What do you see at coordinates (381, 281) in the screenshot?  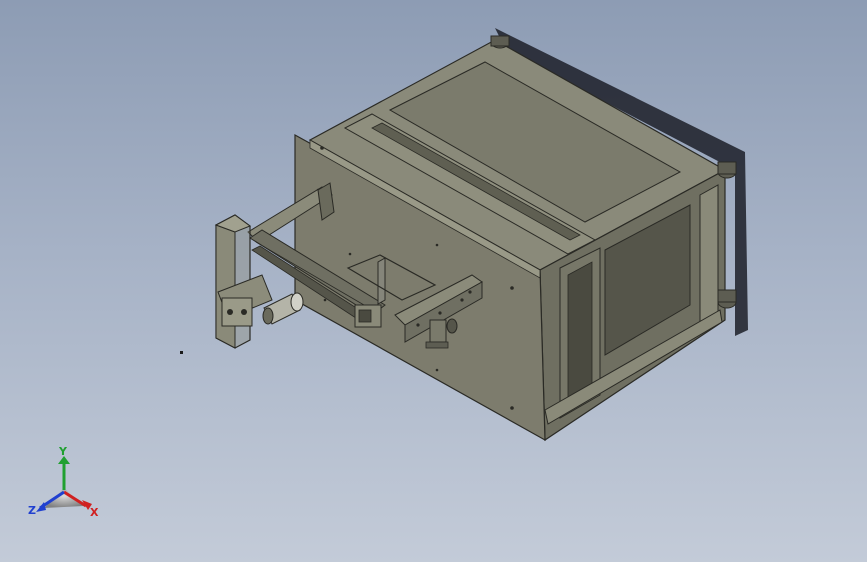 I see `bracket-upright` at bounding box center [381, 281].